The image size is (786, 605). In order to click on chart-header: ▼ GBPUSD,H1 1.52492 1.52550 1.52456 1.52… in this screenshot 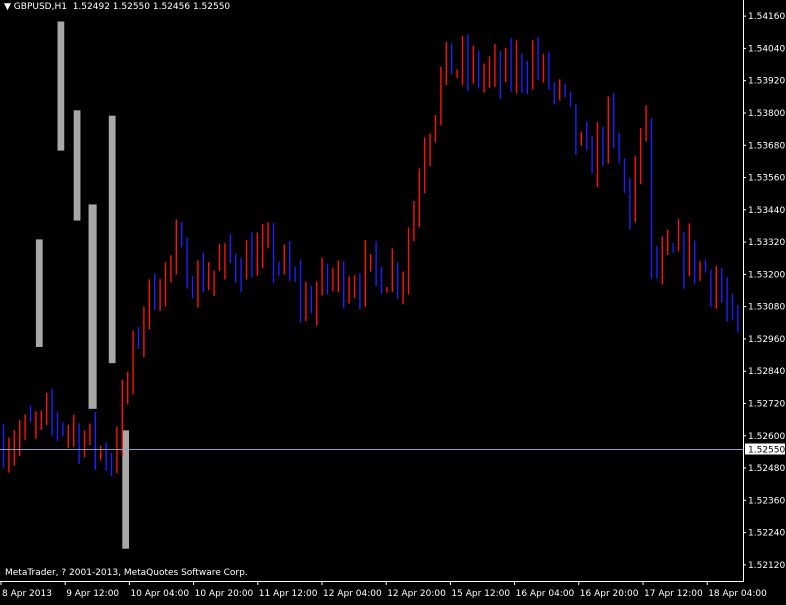, I will do `click(117, 7)`.